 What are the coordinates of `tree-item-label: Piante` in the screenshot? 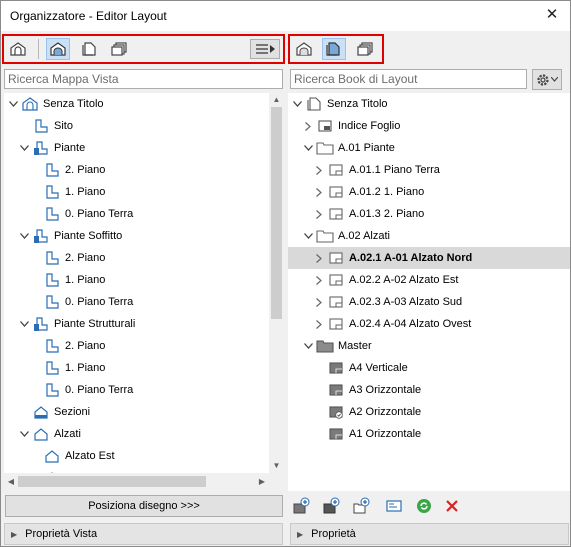 It's located at (70, 148).